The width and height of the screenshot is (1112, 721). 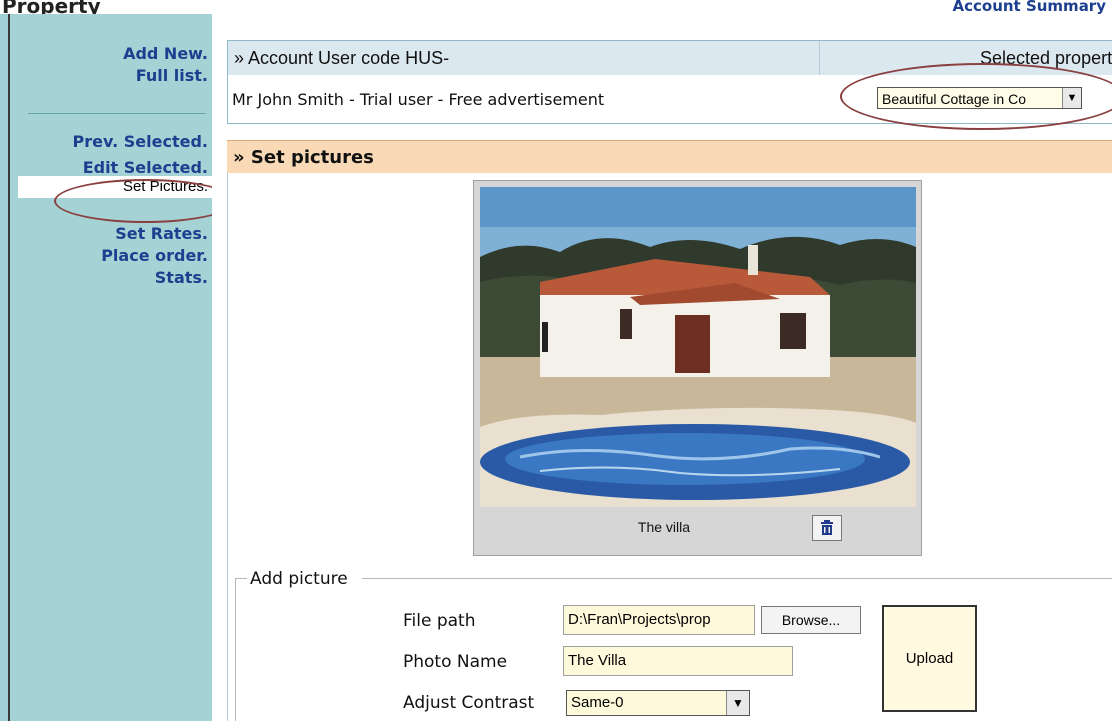 What do you see at coordinates (1046, 58) in the screenshot?
I see `selected-property-label: Selected property` at bounding box center [1046, 58].